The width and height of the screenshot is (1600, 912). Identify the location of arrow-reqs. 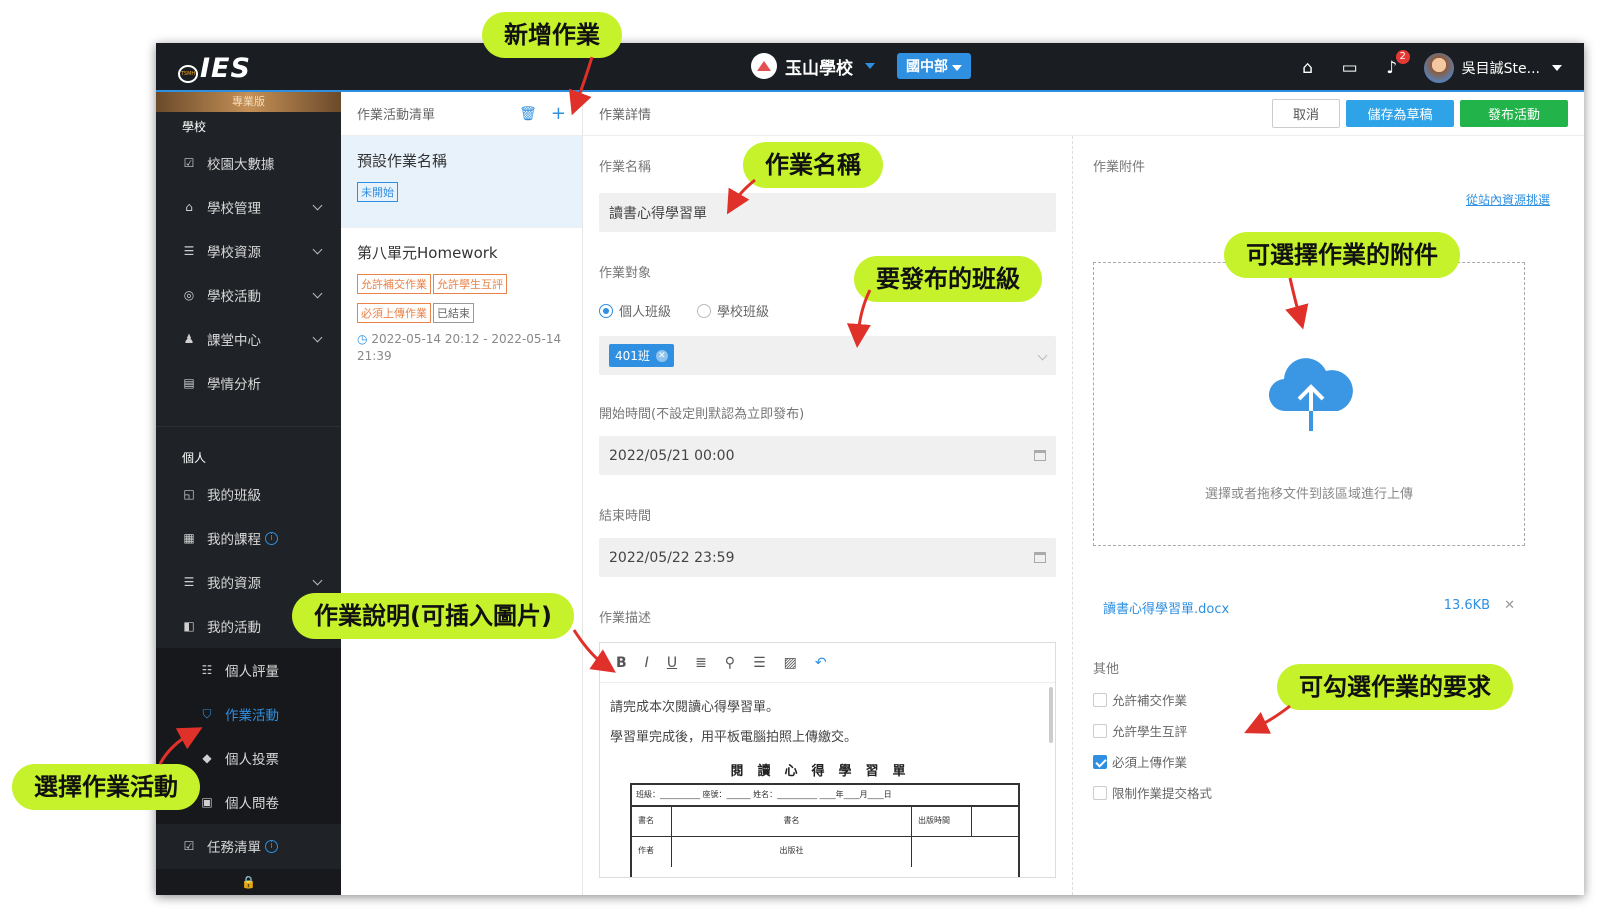
(1267, 719).